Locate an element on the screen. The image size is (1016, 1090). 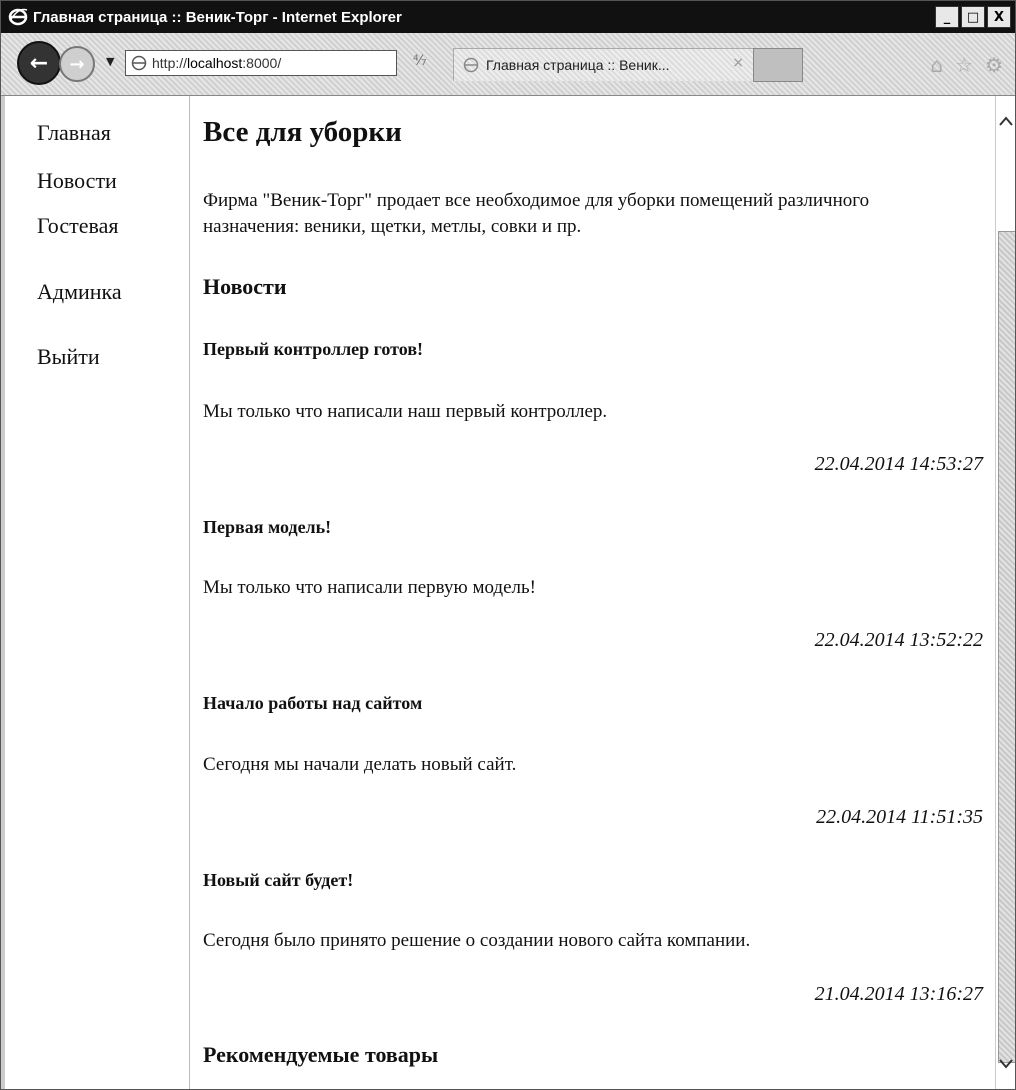
news-item-text: Сегодня мы начали делать новый сайт. is located at coordinates (360, 764).